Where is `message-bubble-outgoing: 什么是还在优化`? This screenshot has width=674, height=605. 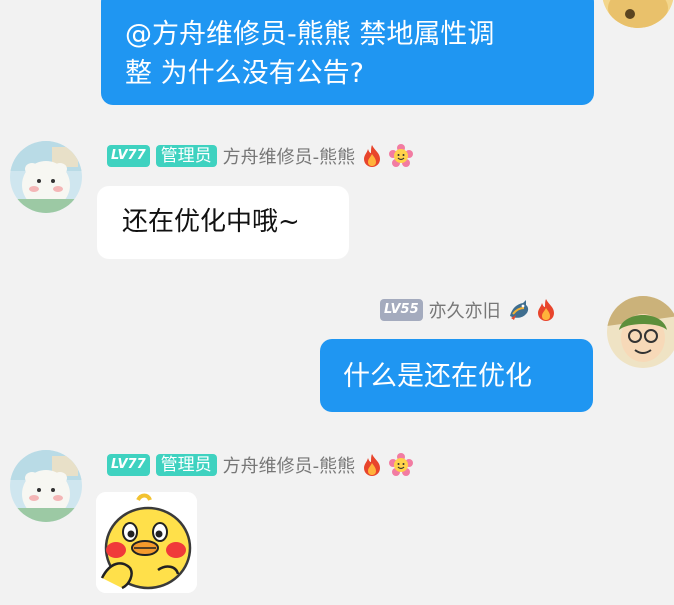
message-bubble-outgoing: 什么是还在优化 is located at coordinates (456, 375).